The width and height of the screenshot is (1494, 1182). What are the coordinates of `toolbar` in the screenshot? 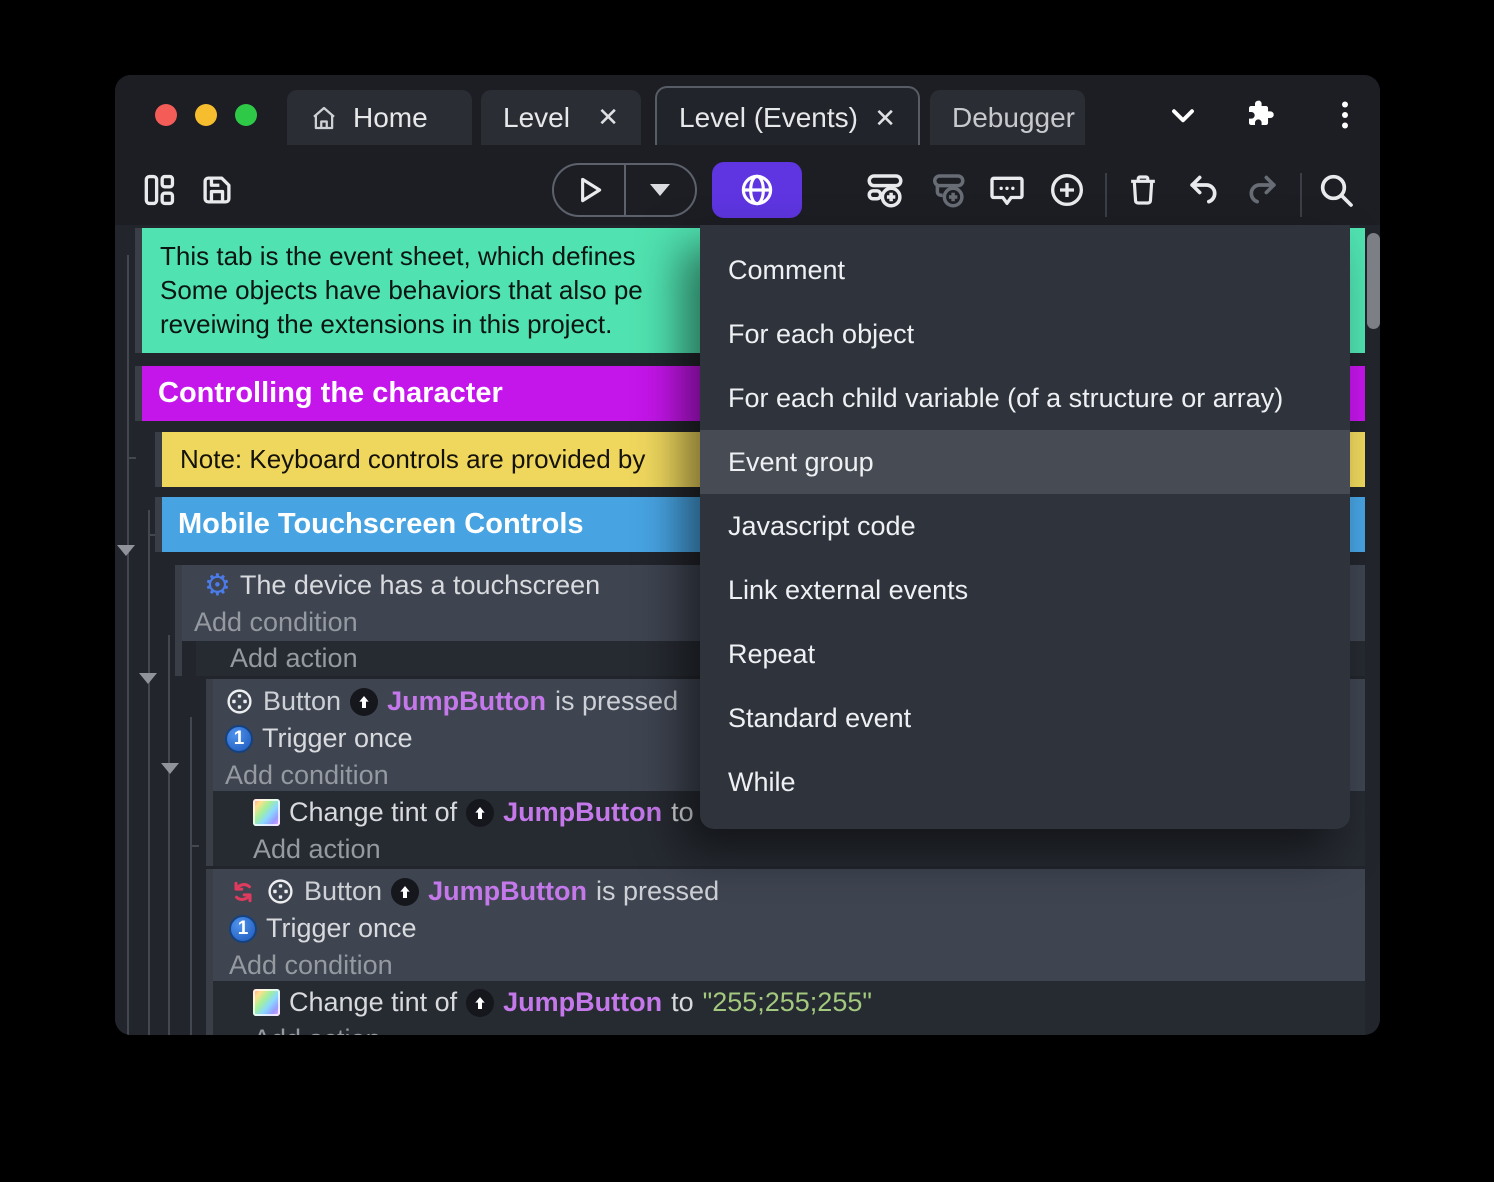 It's located at (747, 185).